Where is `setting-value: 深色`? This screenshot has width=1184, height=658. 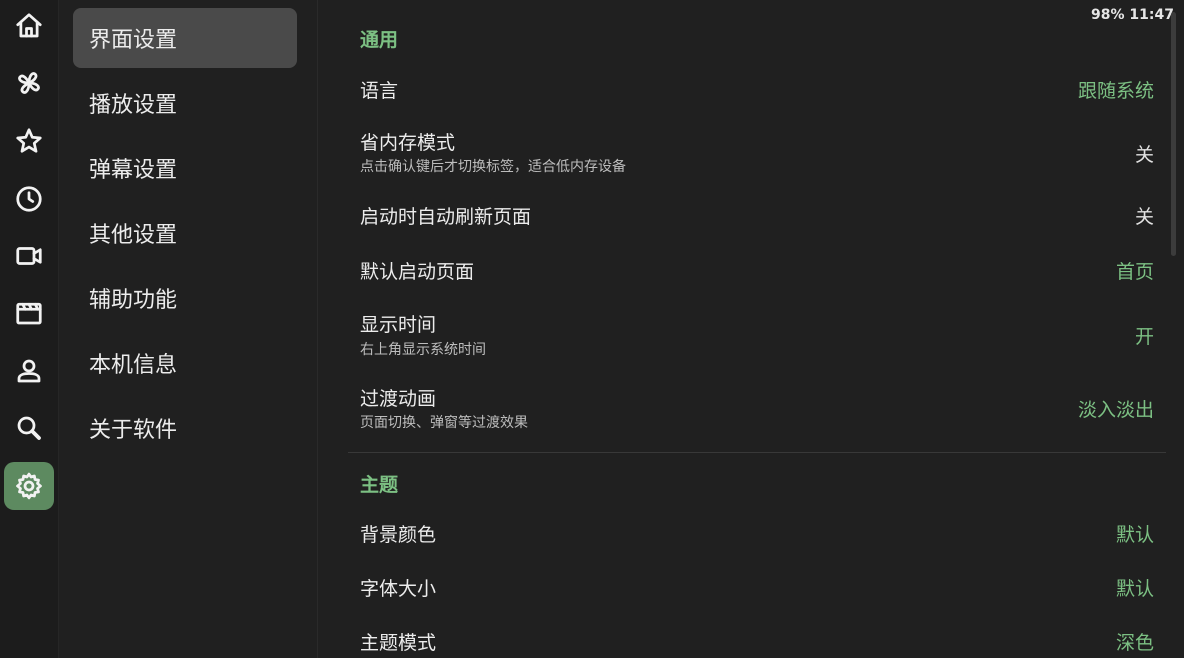
setting-value: 深色 is located at coordinates (1134, 643).